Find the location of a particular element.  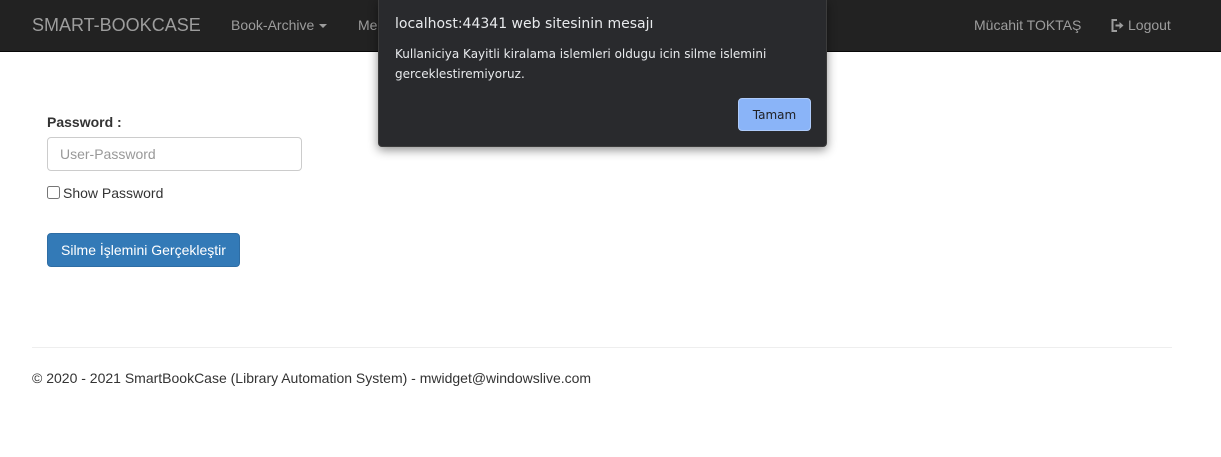

show-password-label: Show Password is located at coordinates (113, 193).